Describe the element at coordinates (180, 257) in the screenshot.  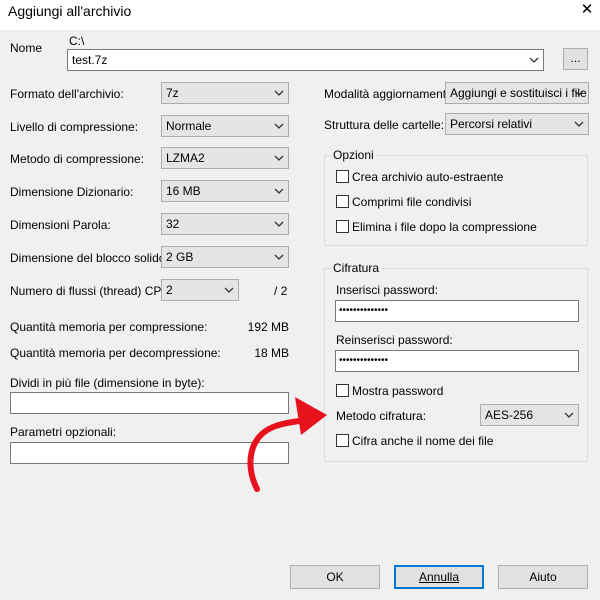
I see `solid-value: 2 GB` at that location.